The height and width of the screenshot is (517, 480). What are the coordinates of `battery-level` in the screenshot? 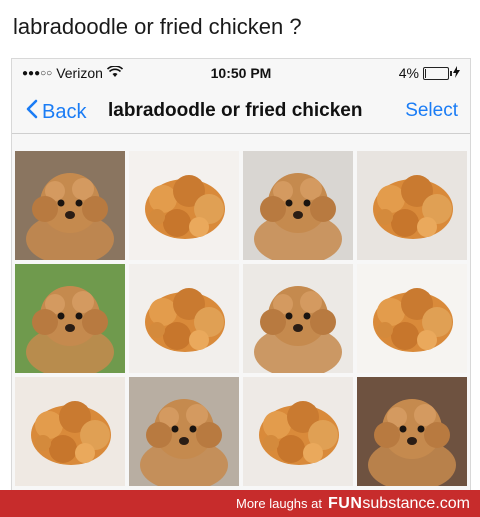 It's located at (425, 73).